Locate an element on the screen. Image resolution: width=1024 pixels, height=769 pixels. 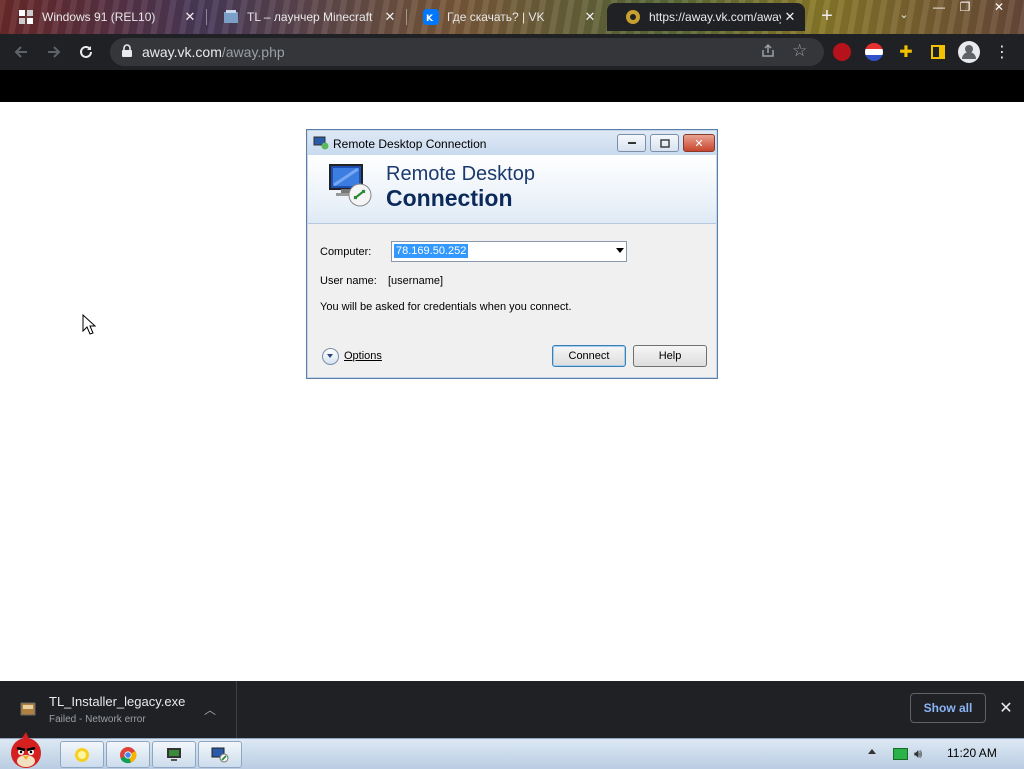
minimize-icon is located at coordinates (631, 143).